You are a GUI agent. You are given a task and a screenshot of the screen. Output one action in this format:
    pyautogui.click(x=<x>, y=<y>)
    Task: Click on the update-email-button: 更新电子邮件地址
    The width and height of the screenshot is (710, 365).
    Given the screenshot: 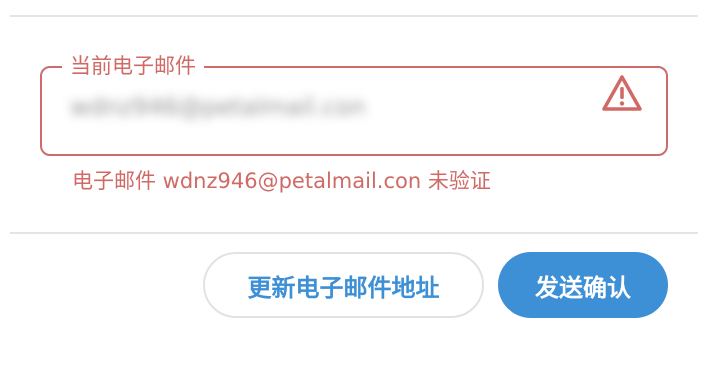 What is the action you would take?
    pyautogui.click(x=343, y=285)
    